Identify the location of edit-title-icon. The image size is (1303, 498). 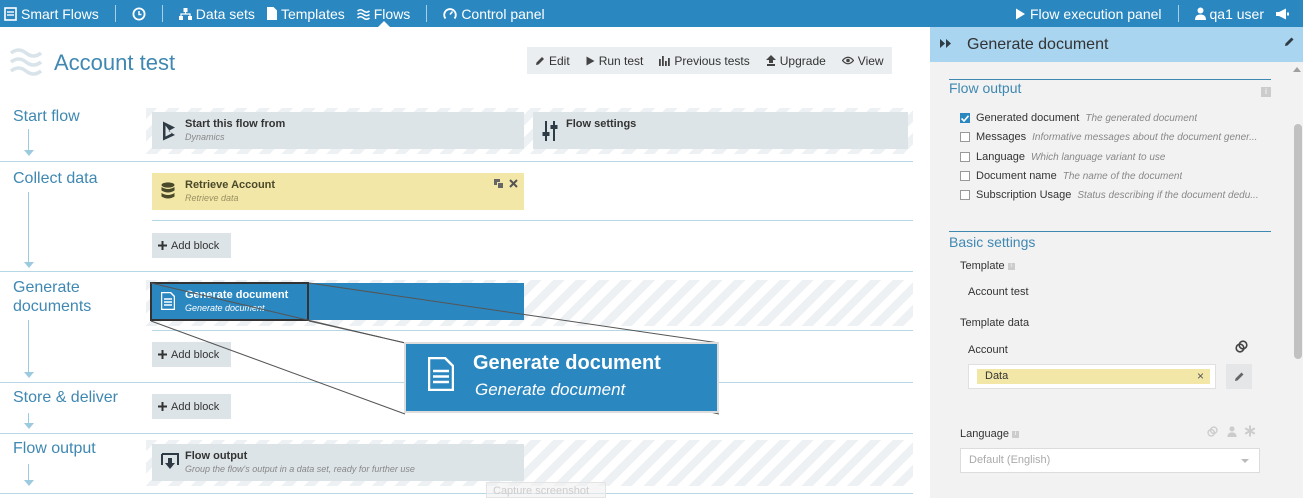
(1289, 41).